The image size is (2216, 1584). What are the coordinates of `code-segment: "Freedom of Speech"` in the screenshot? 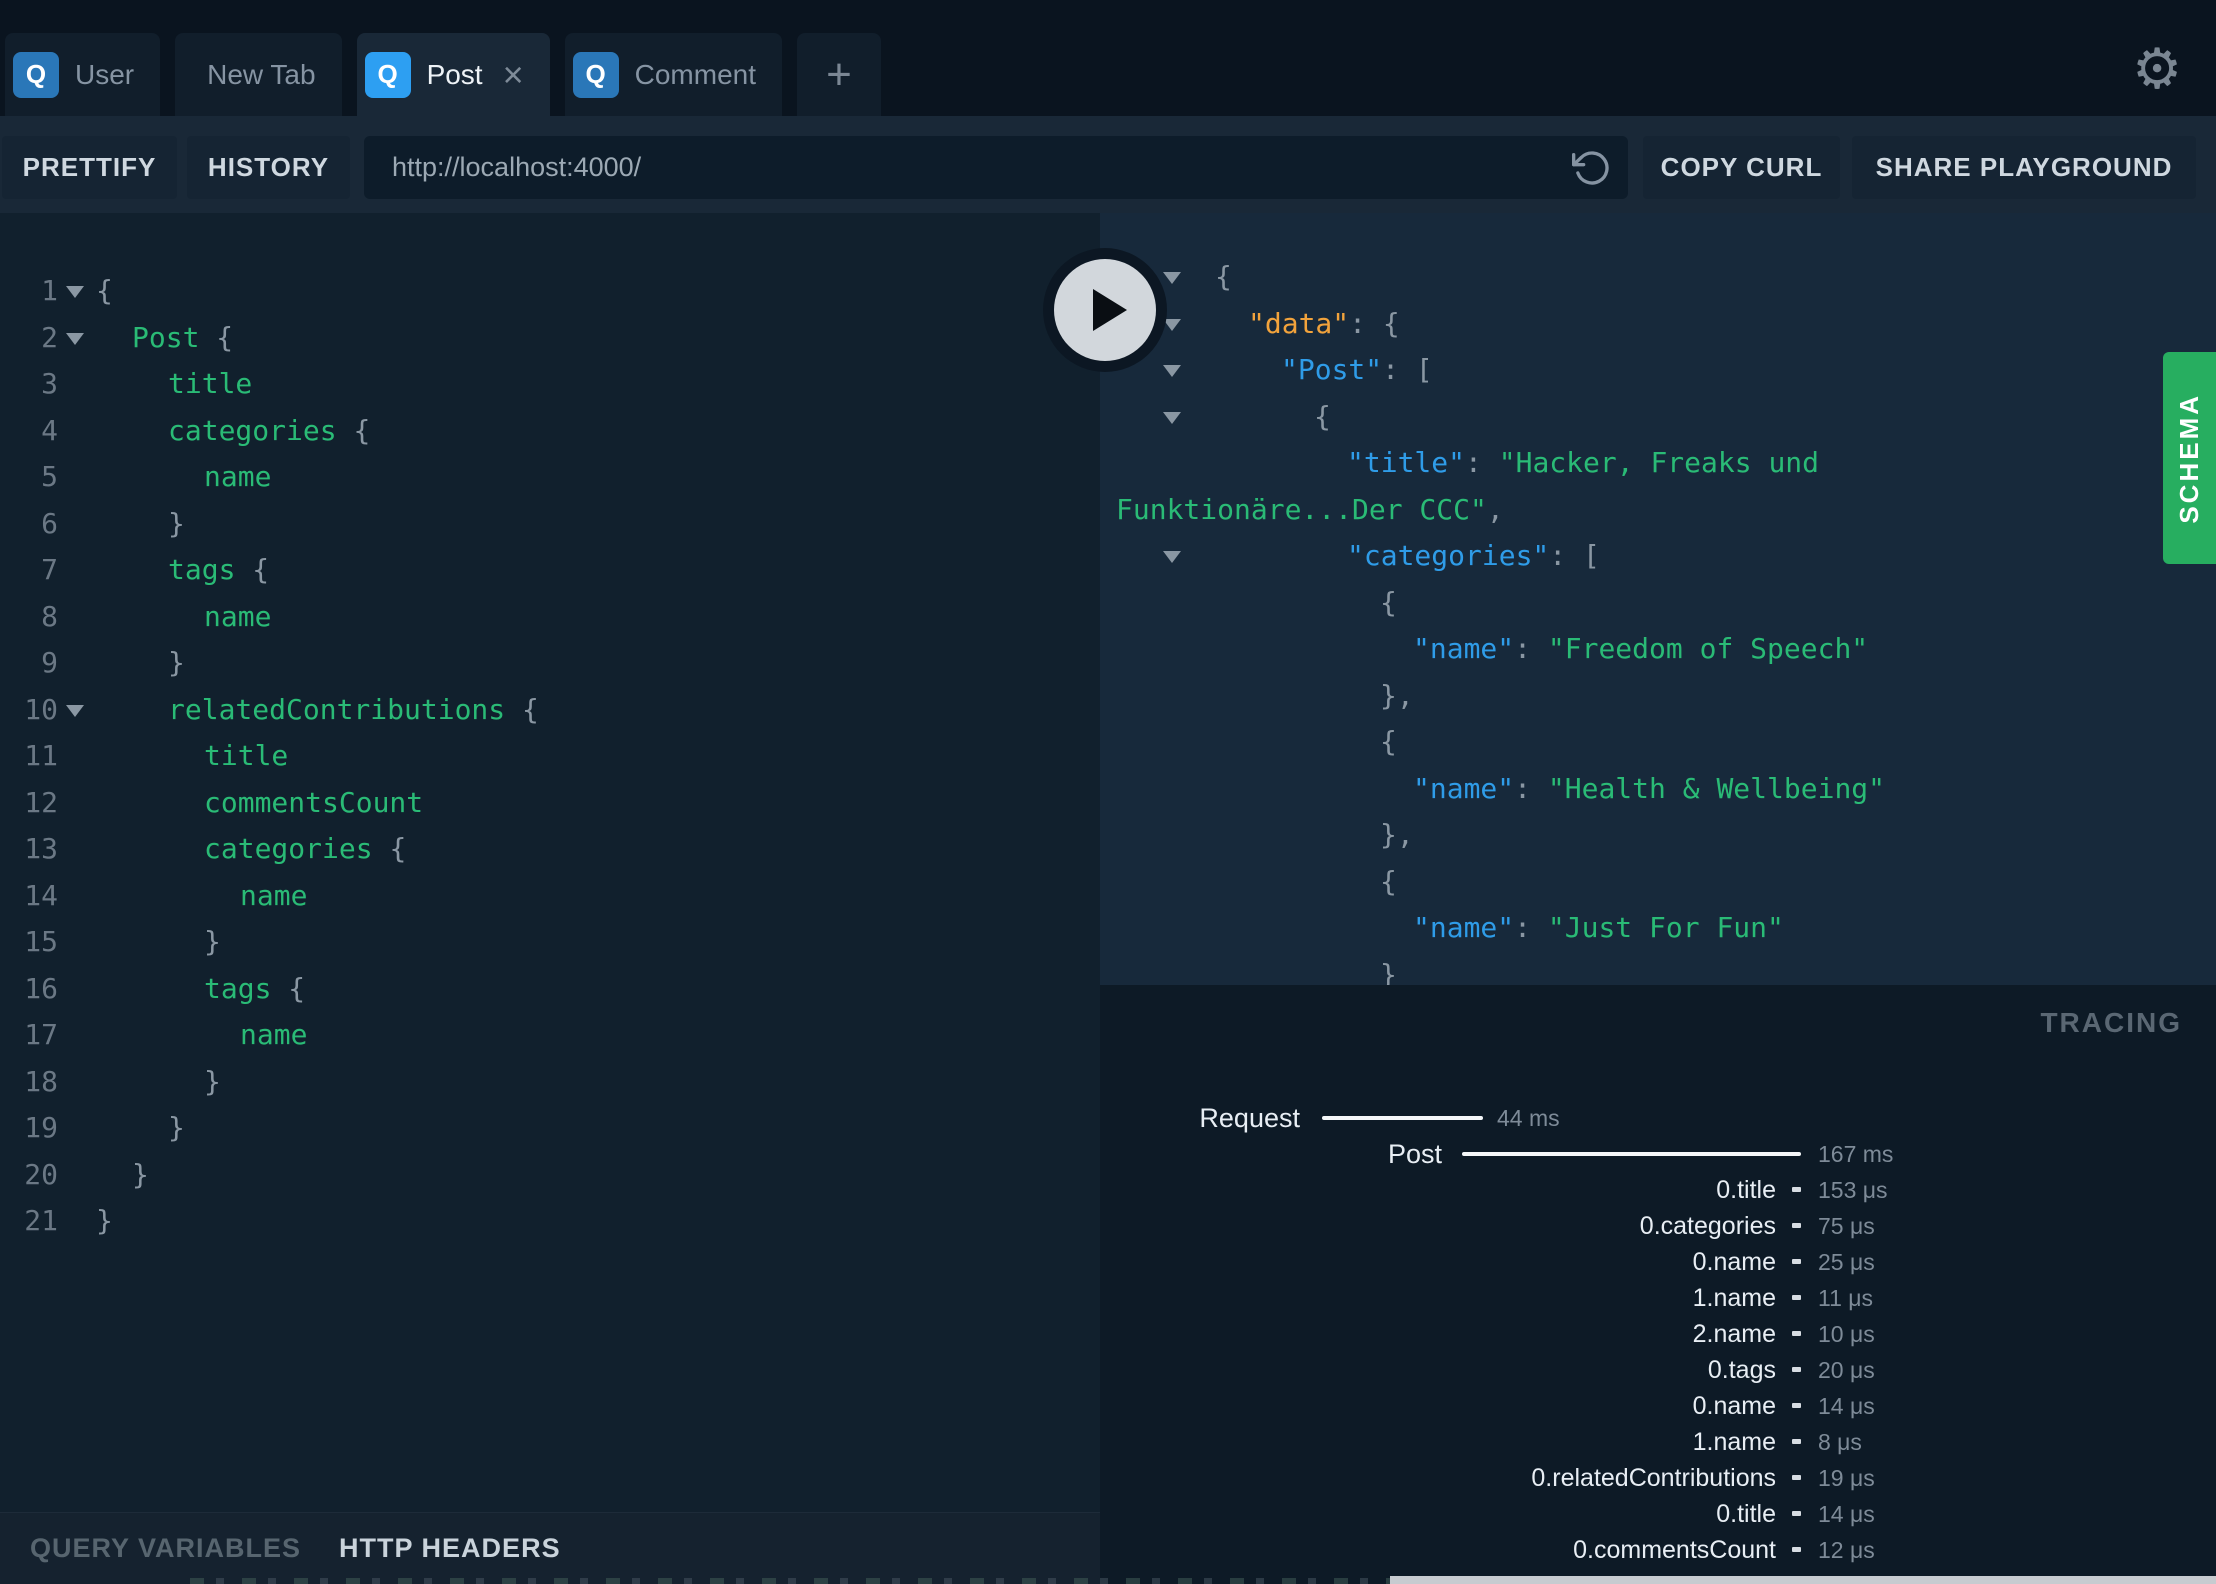 It's located at (1708, 648).